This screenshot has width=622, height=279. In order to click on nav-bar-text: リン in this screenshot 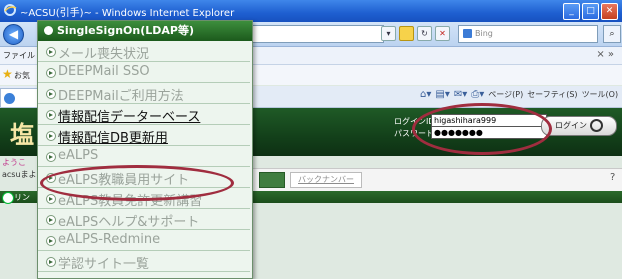, I will do `click(22, 197)`.